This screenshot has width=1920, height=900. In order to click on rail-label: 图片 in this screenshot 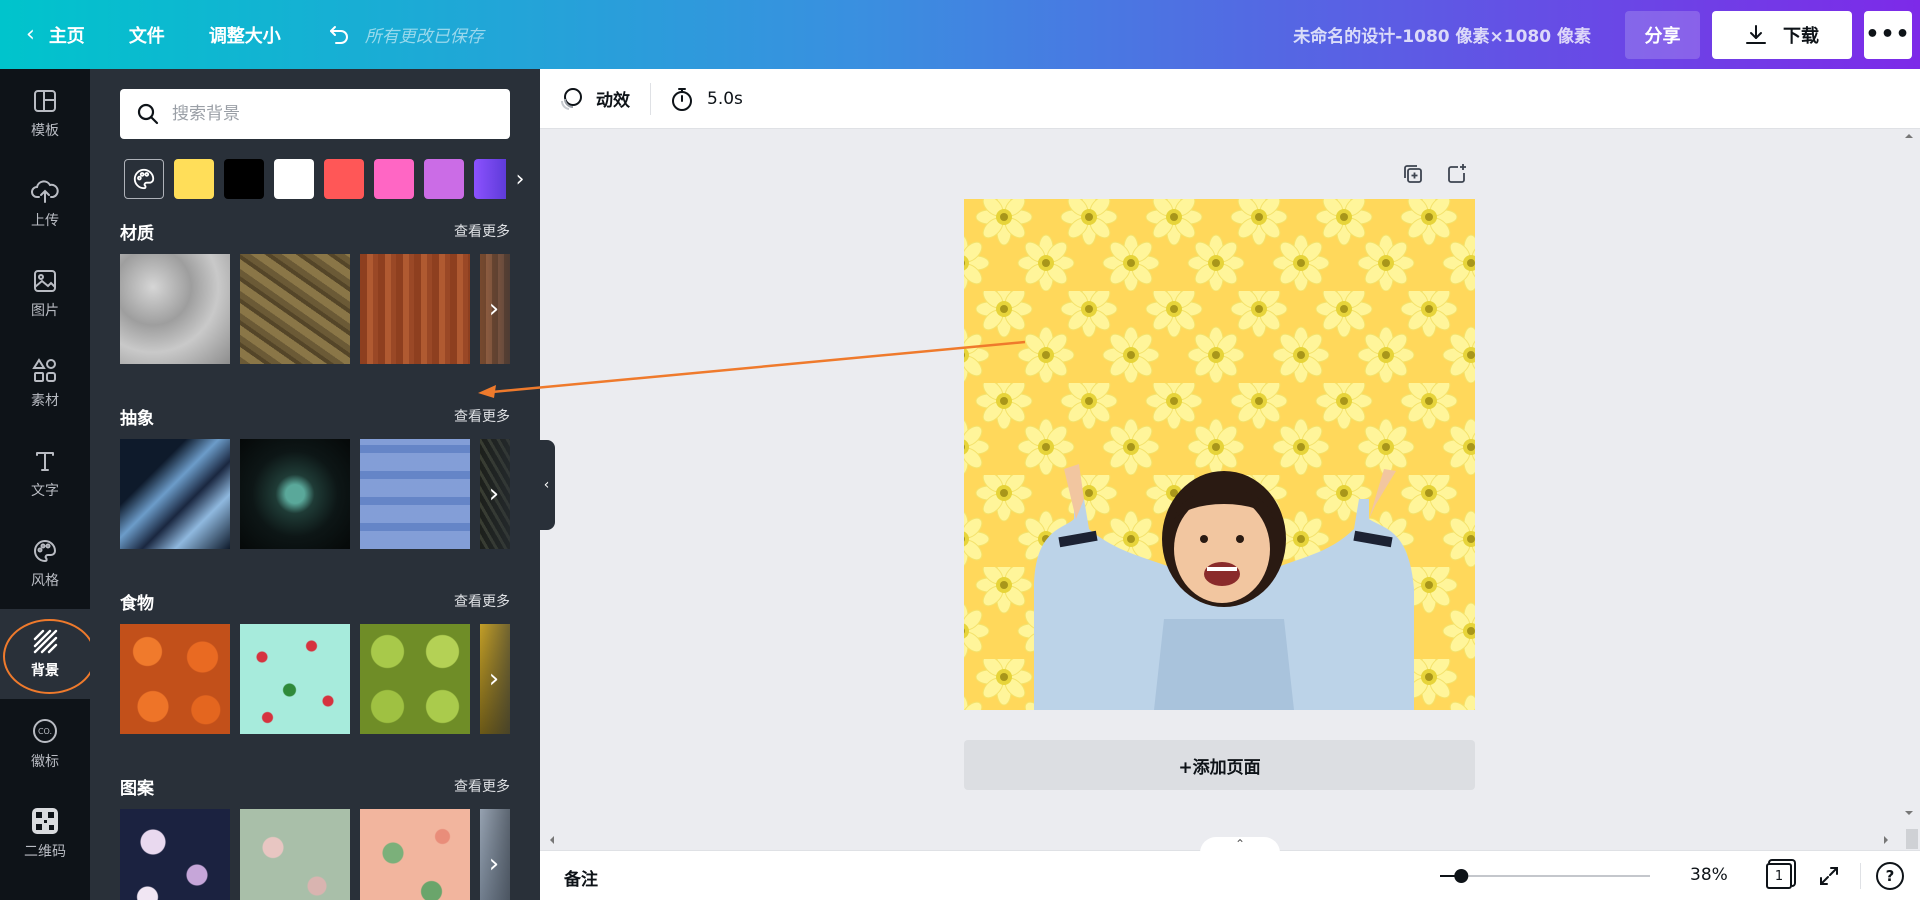, I will do `click(45, 311)`.